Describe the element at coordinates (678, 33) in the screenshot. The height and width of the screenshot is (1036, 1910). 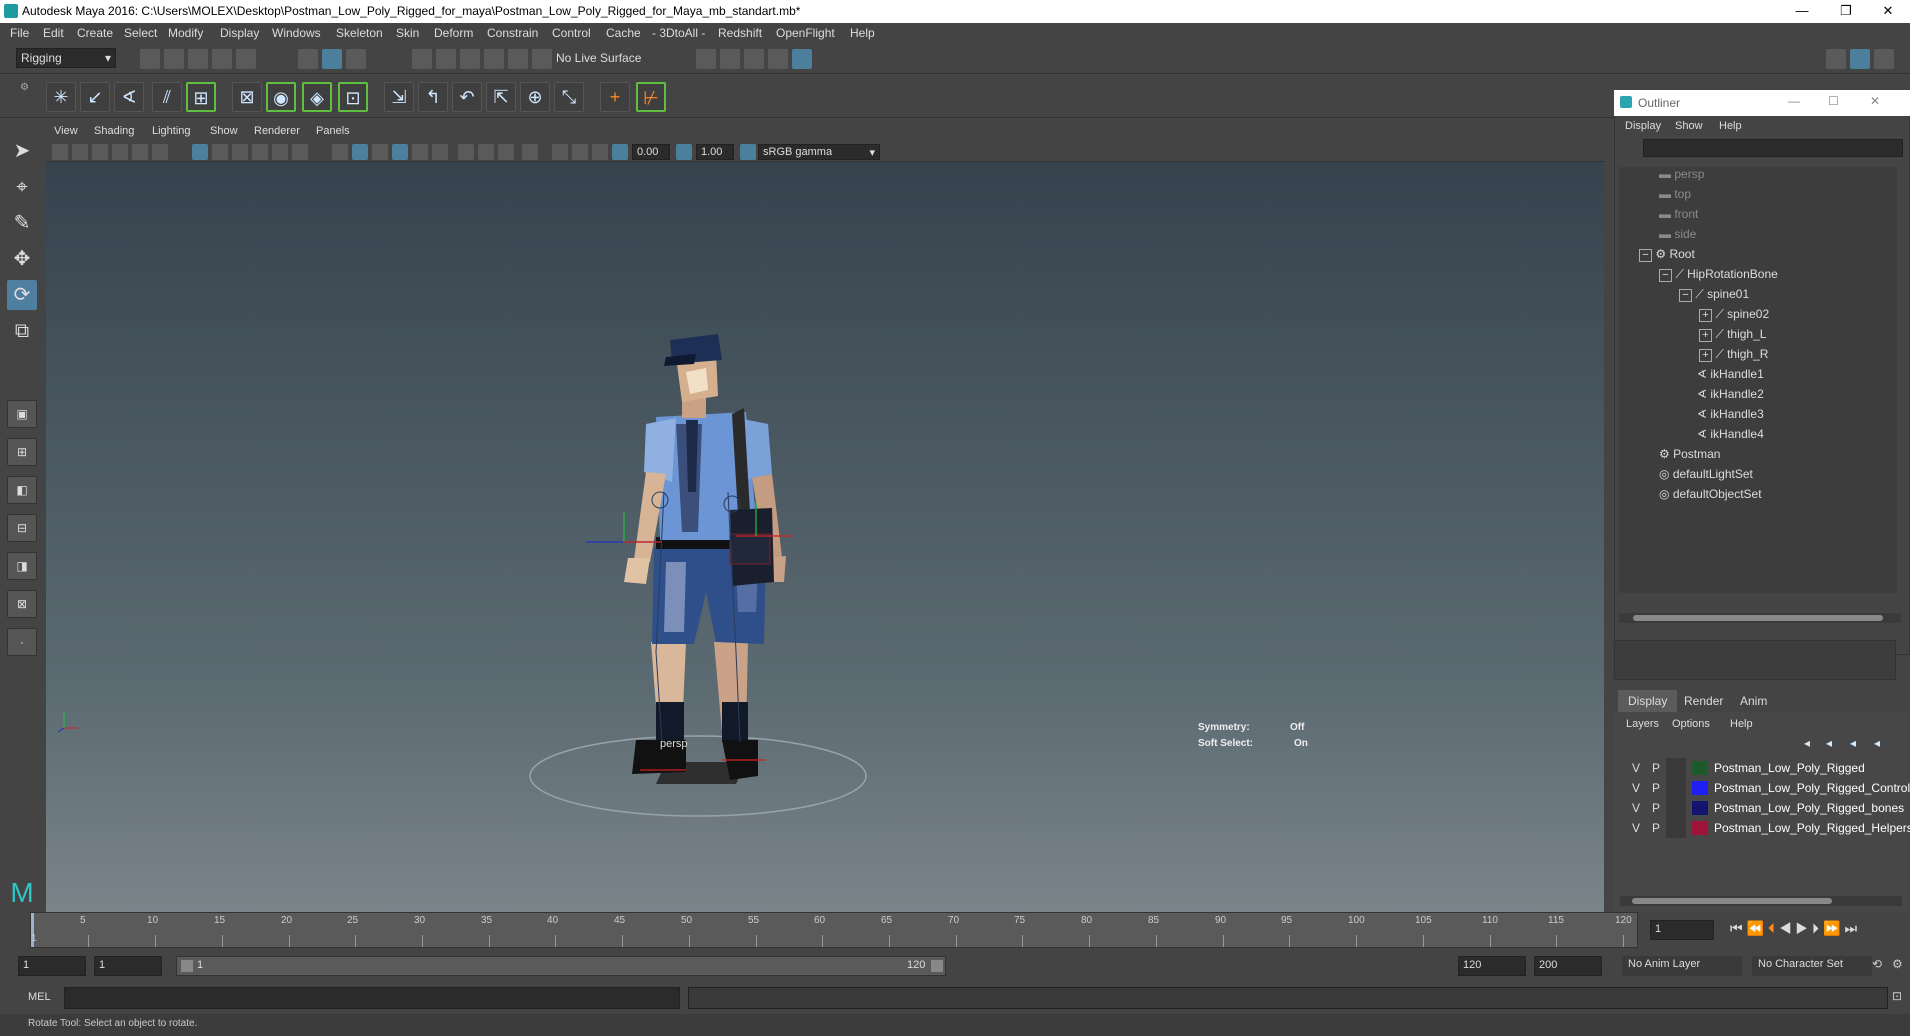
I see `menu-3dtoall: - 3DtoAll -` at that location.